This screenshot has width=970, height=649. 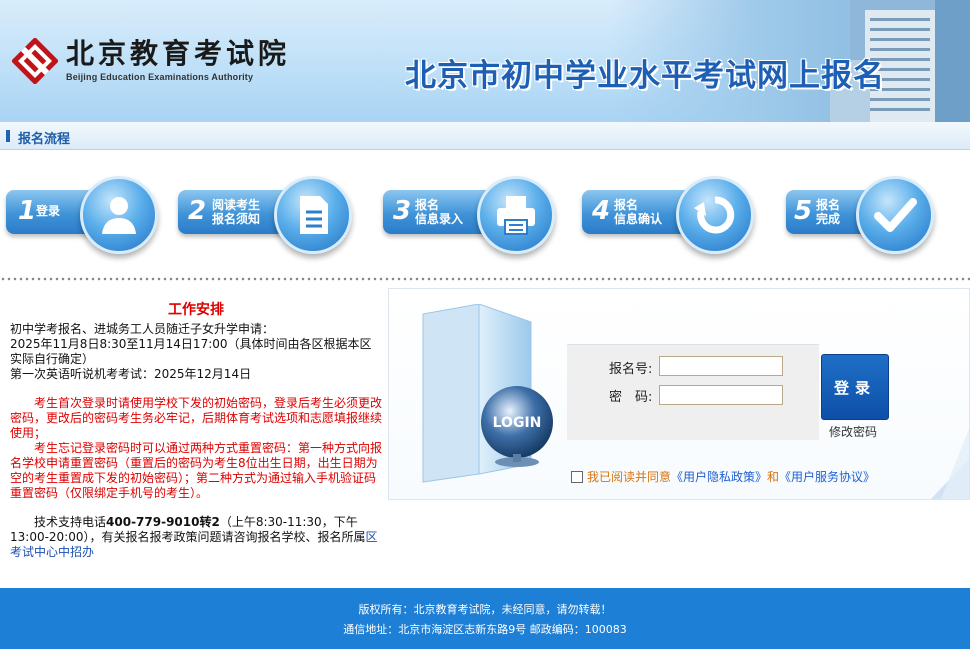 I want to click on login-form: 报名号: 密 码:, so click(x=693, y=392).